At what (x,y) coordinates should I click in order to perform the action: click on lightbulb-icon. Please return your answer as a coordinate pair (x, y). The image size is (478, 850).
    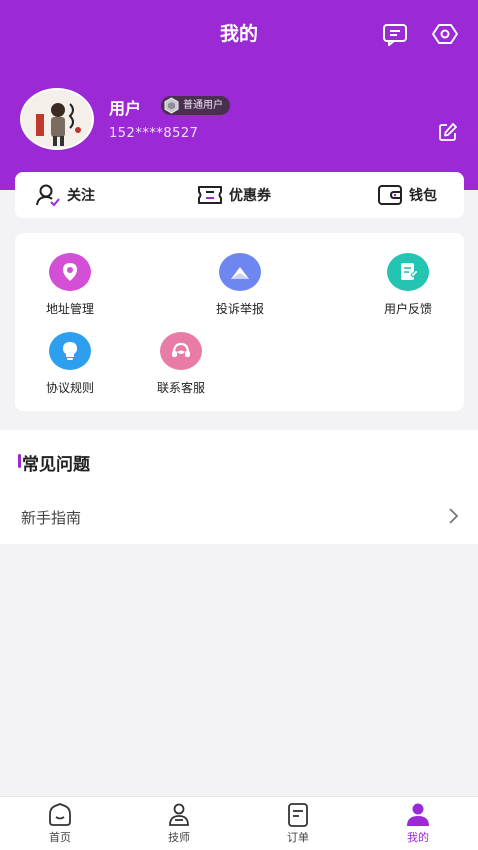
    Looking at the image, I should click on (70, 351).